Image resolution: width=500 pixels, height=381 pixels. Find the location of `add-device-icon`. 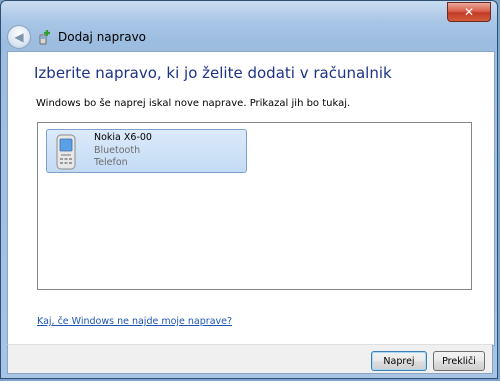

add-device-icon is located at coordinates (45, 37).